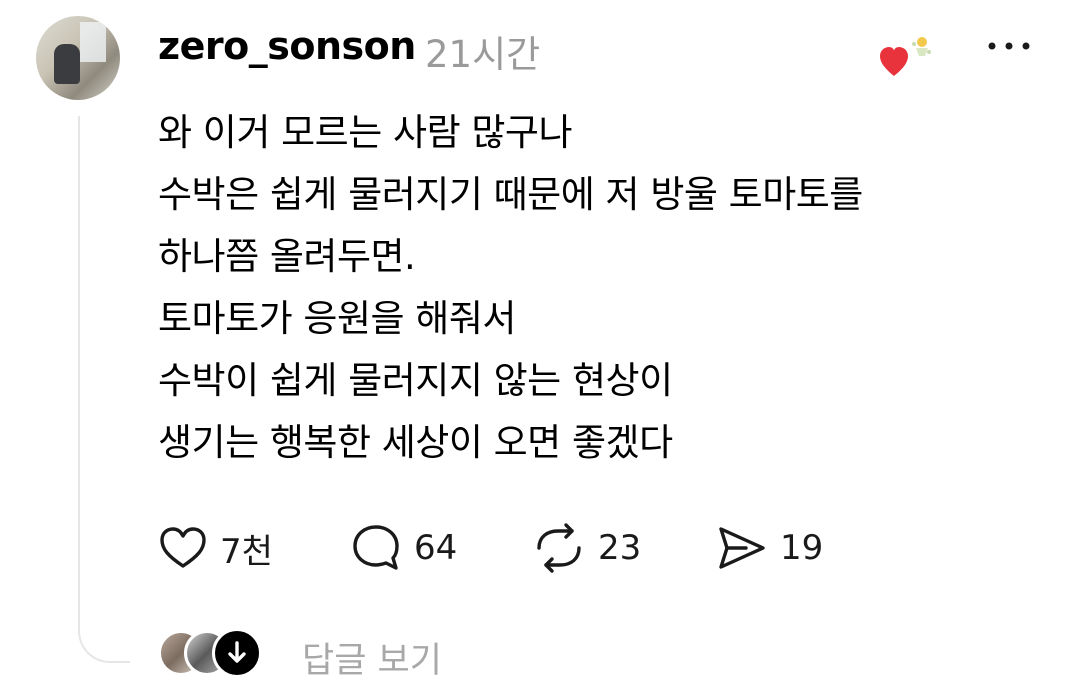 This screenshot has height=683, width=1080. Describe the element at coordinates (415, 380) in the screenshot. I see `post-line: 수박이 쉽게 물러지지 않는 현상이` at that location.